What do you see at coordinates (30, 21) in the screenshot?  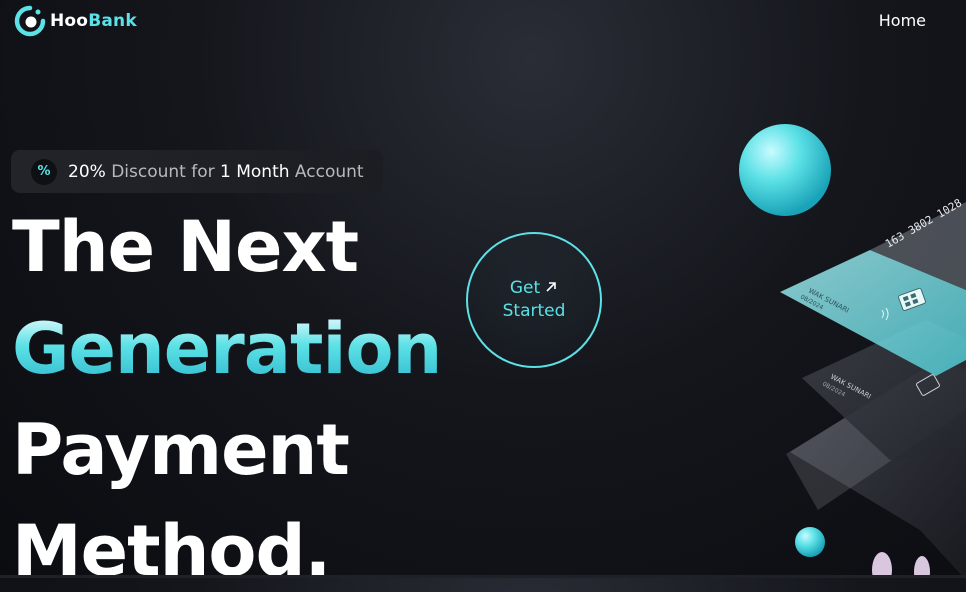 I see `hoobank-logo-icon` at bounding box center [30, 21].